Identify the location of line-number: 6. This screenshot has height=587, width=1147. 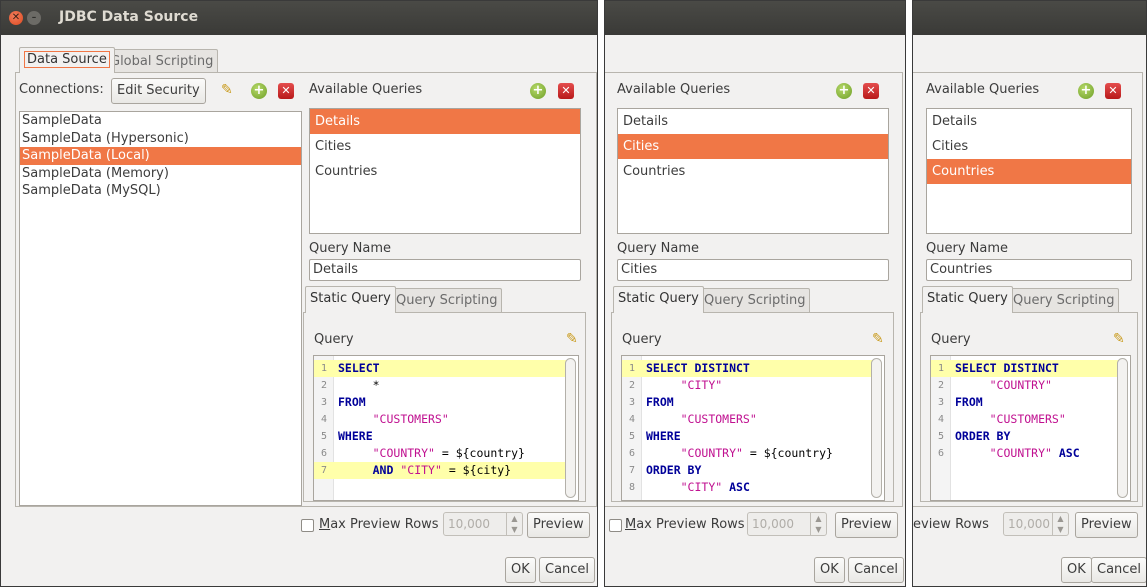
(632, 453).